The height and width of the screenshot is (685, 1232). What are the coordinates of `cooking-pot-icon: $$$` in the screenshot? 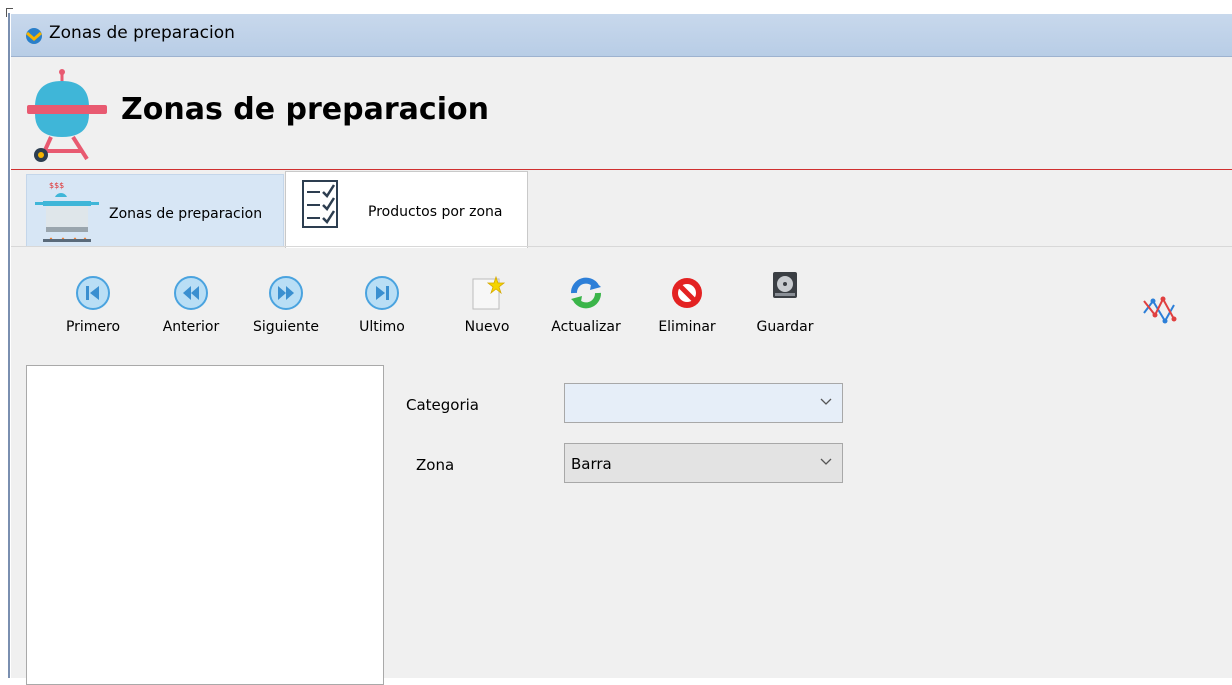 It's located at (67, 211).